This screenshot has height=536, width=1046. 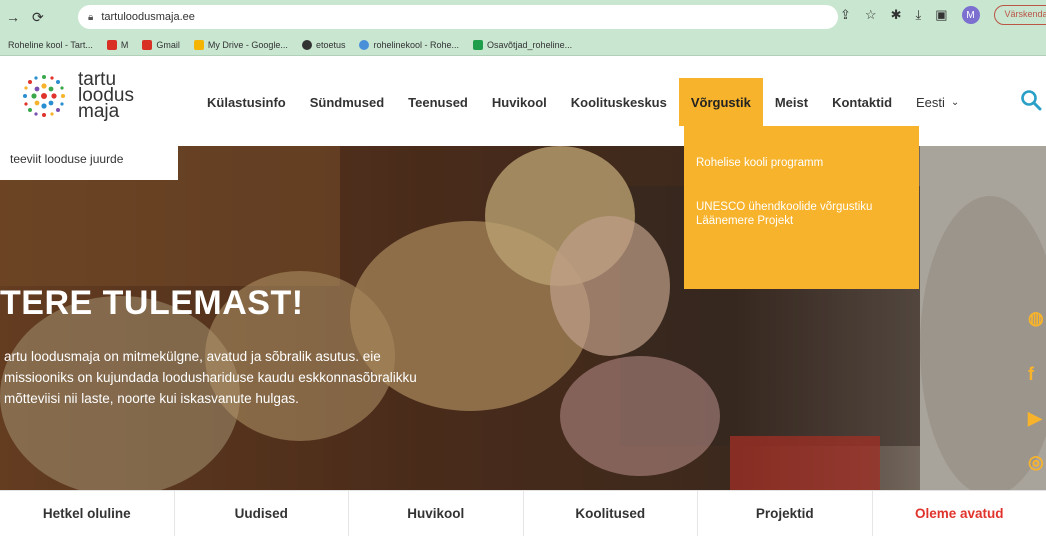 What do you see at coordinates (89, 163) in the screenshot?
I see `site-tagline: teeviit looduse juurde` at bounding box center [89, 163].